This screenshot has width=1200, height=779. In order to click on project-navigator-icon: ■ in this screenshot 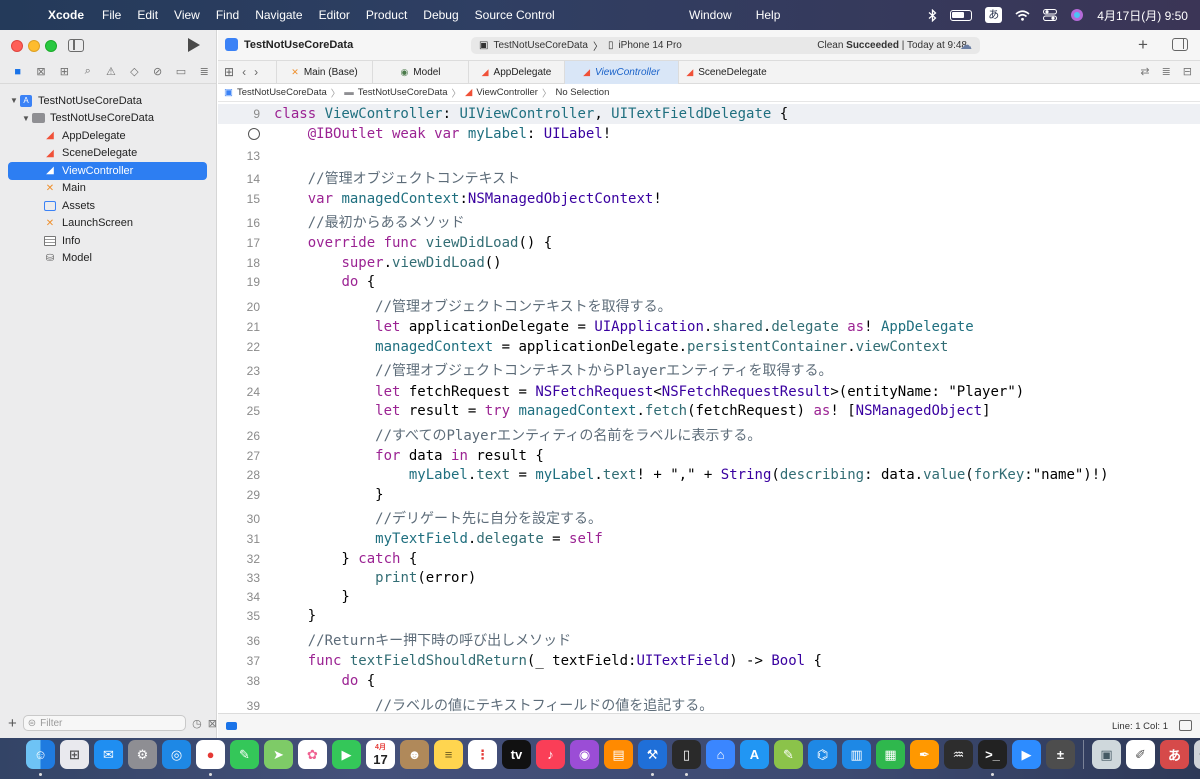, I will do `click(17, 72)`.